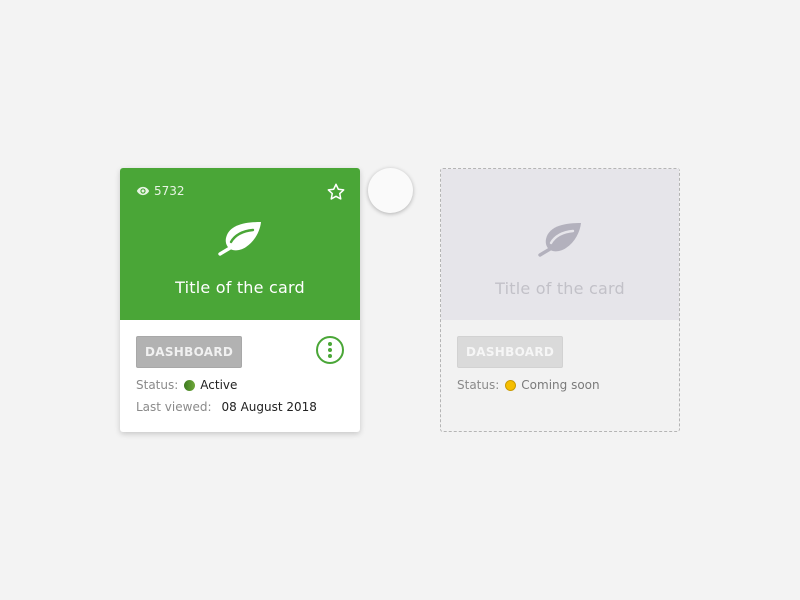  Describe the element at coordinates (219, 385) in the screenshot. I see `status-value: Active` at that location.